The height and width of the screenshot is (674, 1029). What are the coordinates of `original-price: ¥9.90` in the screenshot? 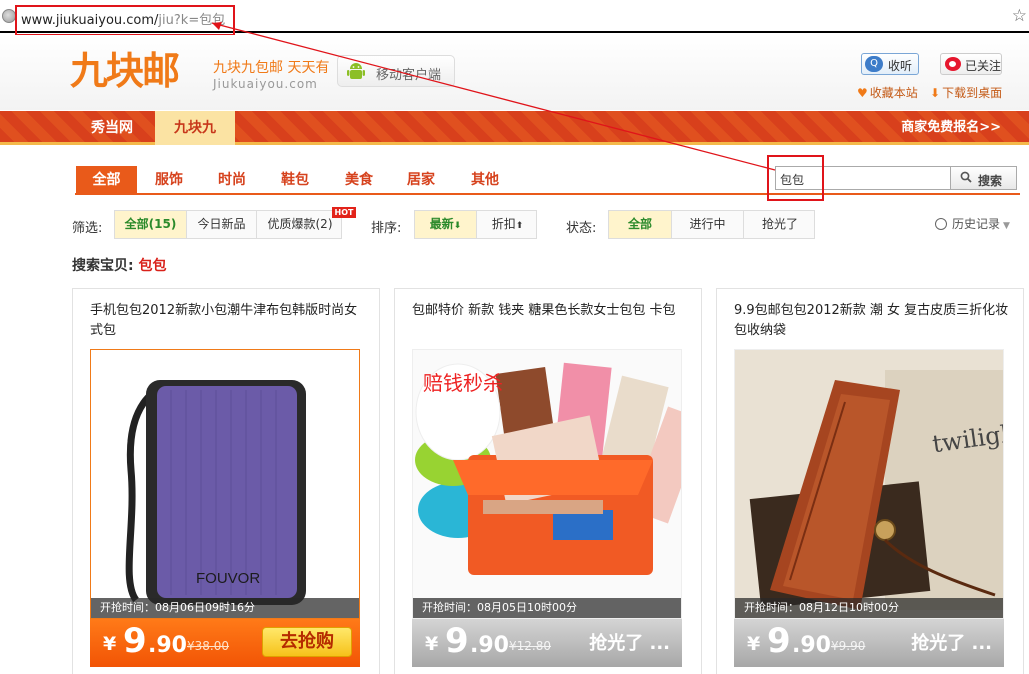 It's located at (848, 646).